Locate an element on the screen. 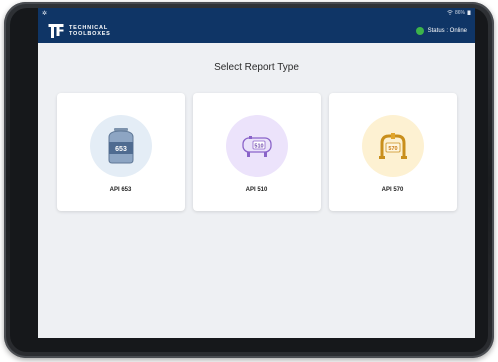 This screenshot has width=498, height=362. status-text: Status : Online is located at coordinates (447, 30).